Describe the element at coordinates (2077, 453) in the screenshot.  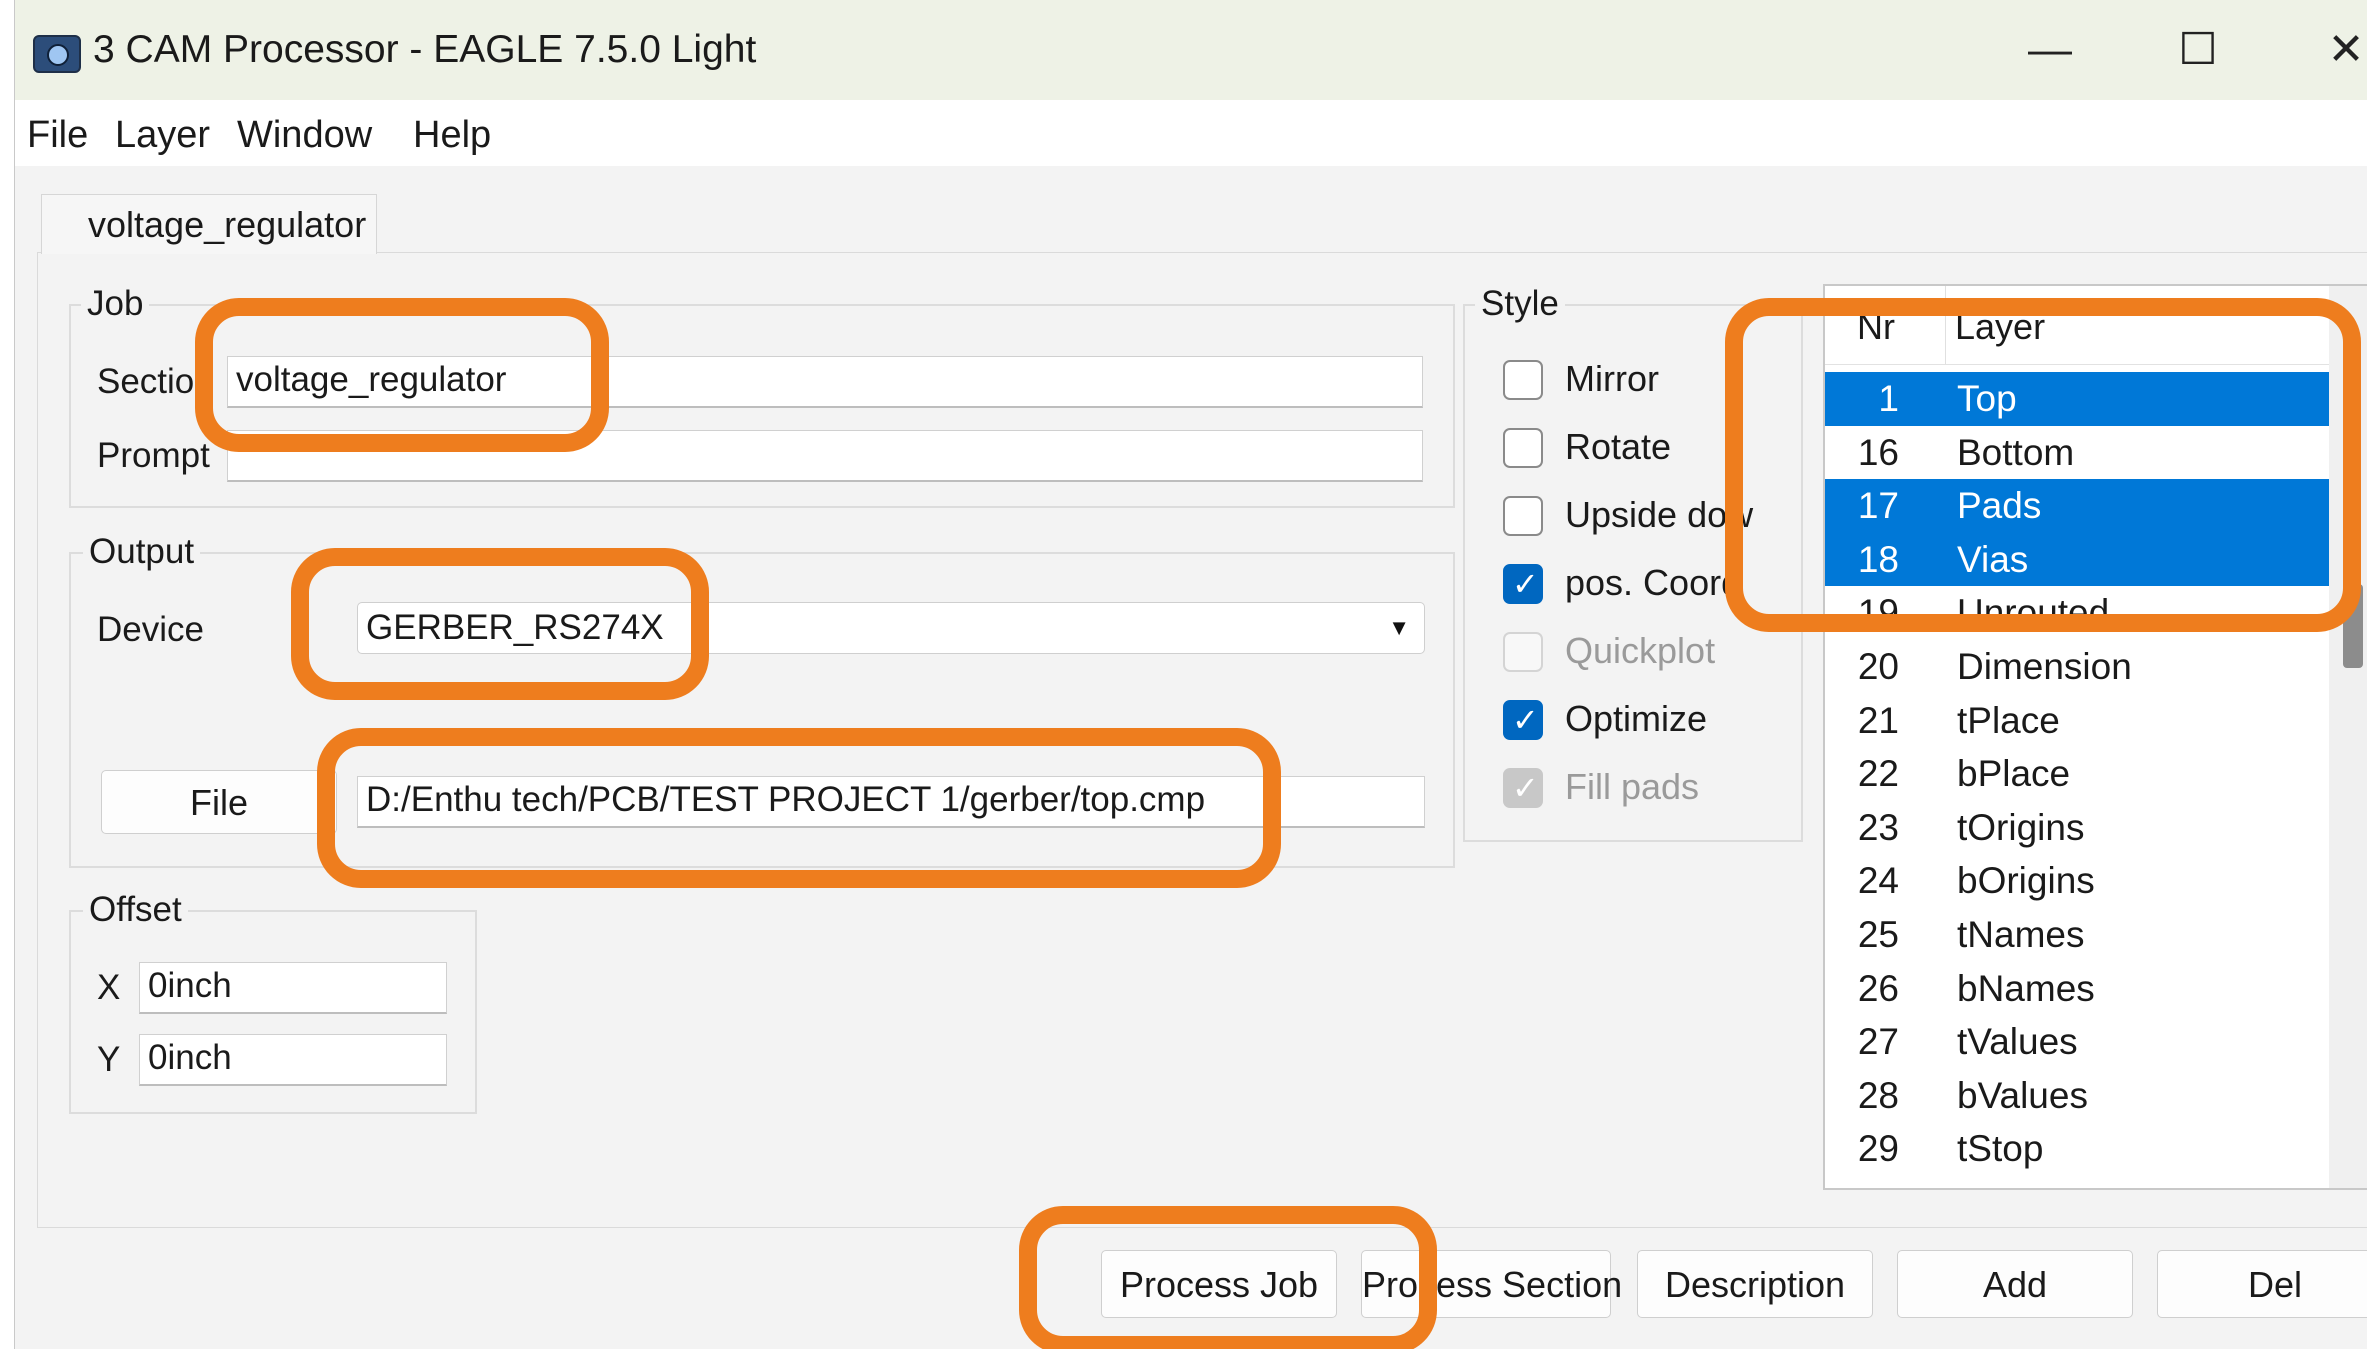
I see `layer-row: 16 Bottom` at that location.